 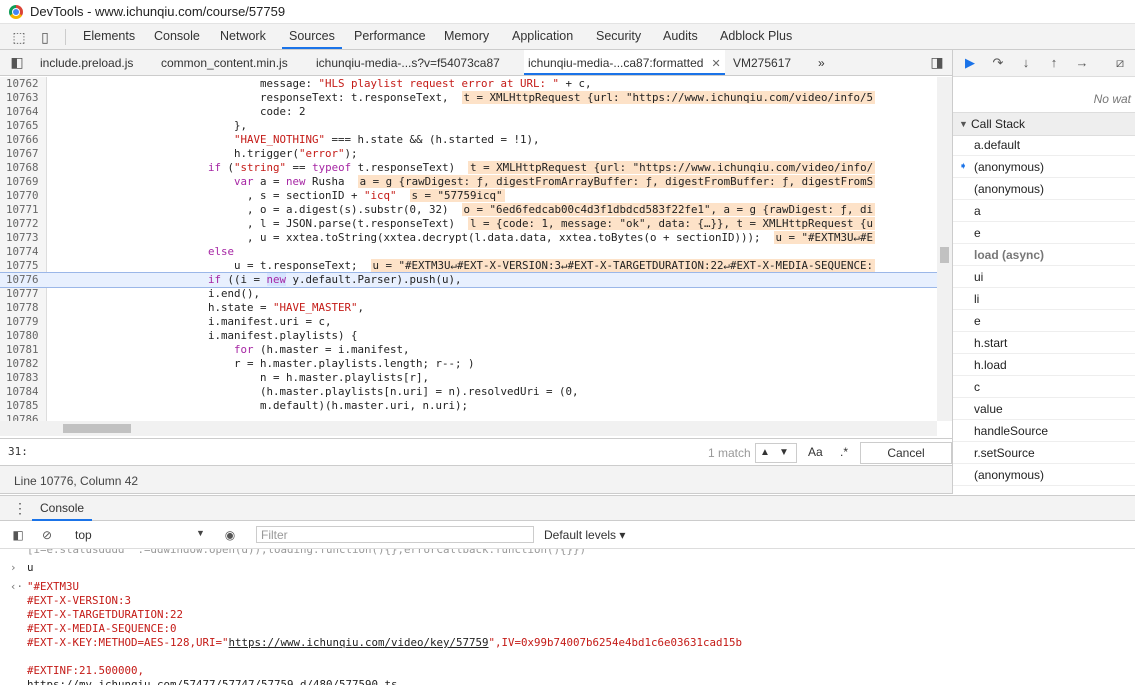 What do you see at coordinates (468, 154) in the screenshot?
I see `code-line: 10767 h.trigger("error");` at bounding box center [468, 154].